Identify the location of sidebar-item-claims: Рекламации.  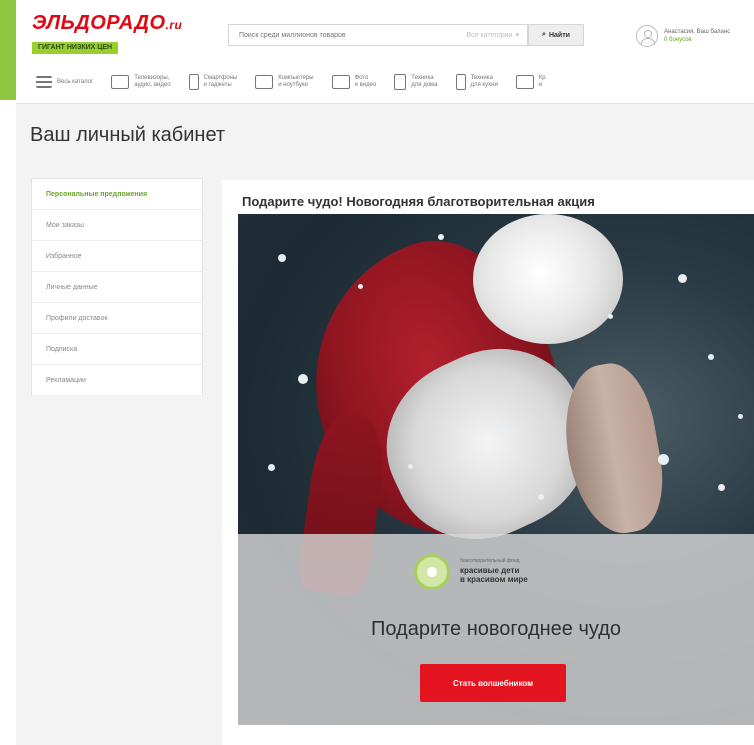
(117, 380).